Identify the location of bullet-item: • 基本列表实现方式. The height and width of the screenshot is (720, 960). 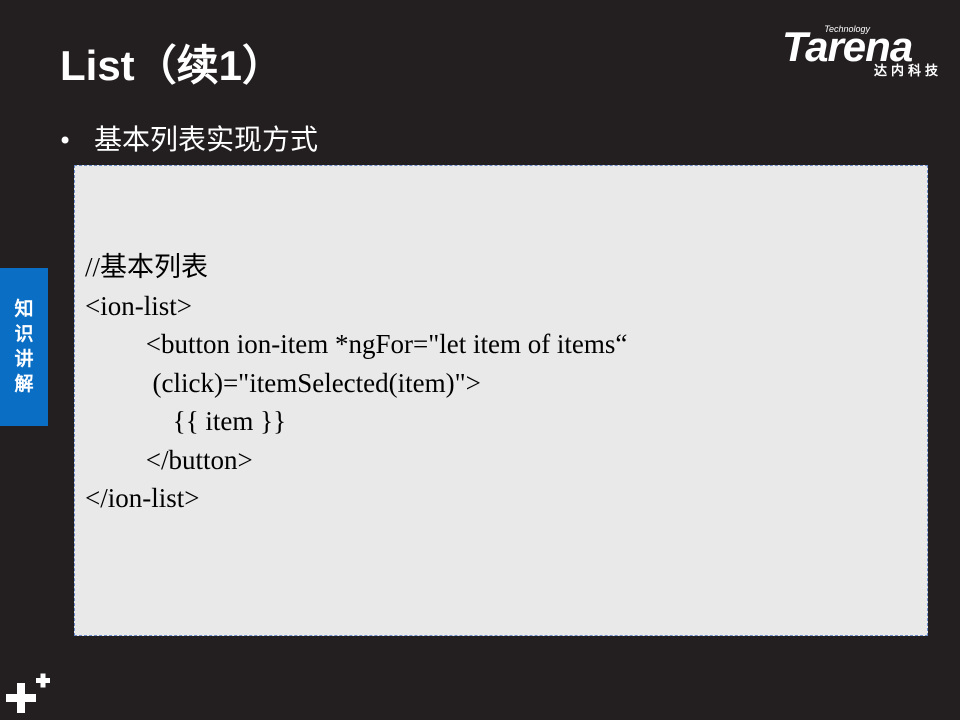
(188, 140).